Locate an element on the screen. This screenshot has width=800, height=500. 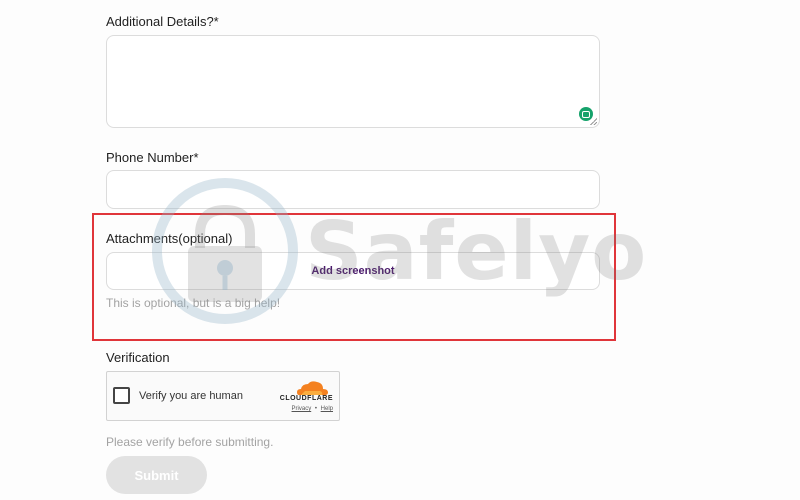
help-link: Help is located at coordinates (327, 409).